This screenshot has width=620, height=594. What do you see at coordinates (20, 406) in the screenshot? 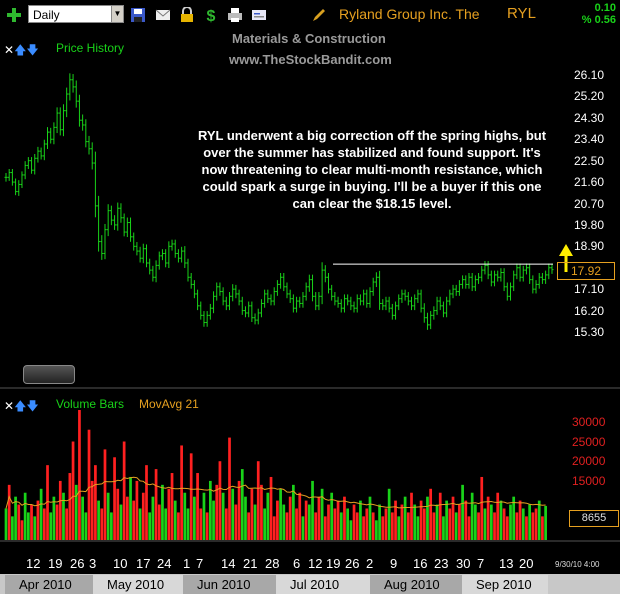
I see `arrow-up-icon: 🡅` at bounding box center [20, 406].